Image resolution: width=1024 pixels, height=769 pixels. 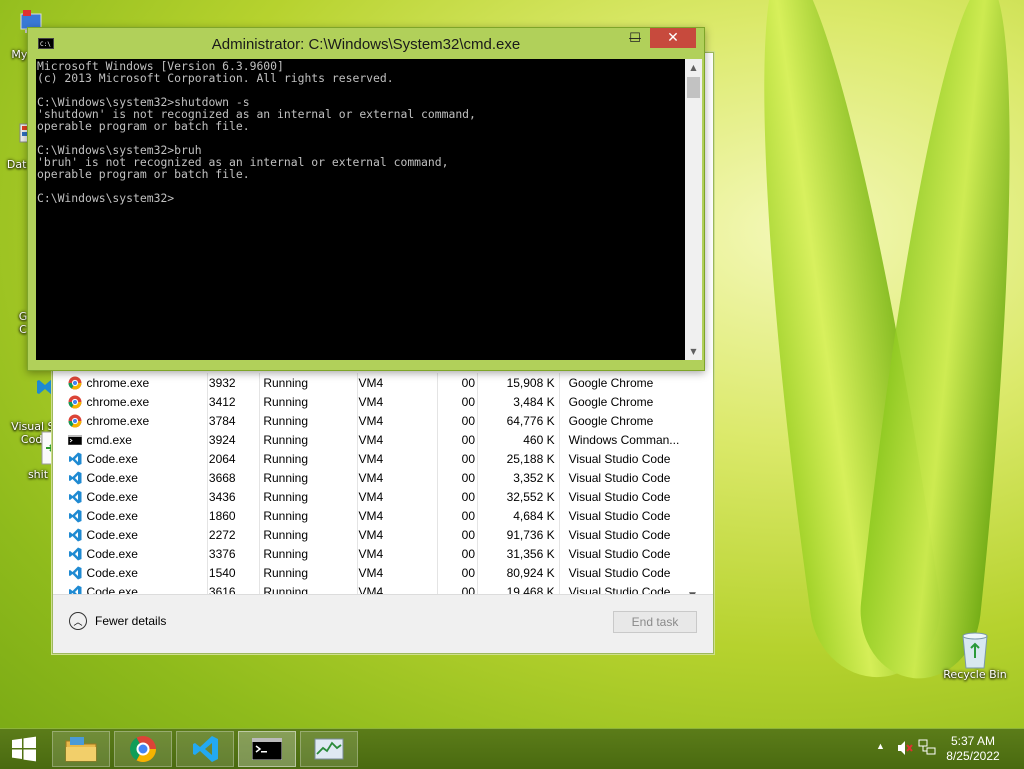 I want to click on desktop-icon-recycle-bin: Recycle Bin, so click(x=975, y=655).